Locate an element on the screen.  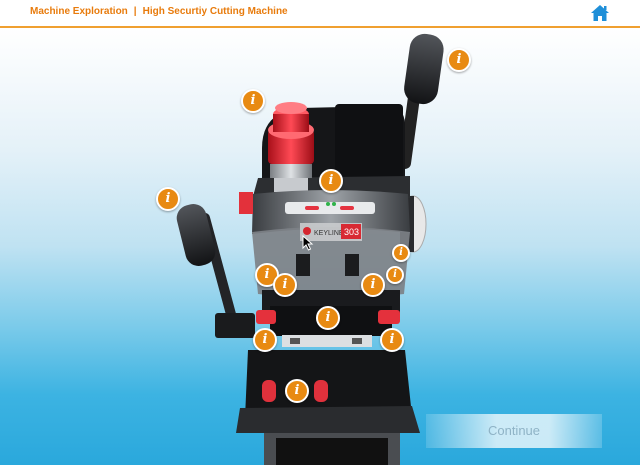
info-hotspot-red-knob: i is located at coordinates (253, 101).